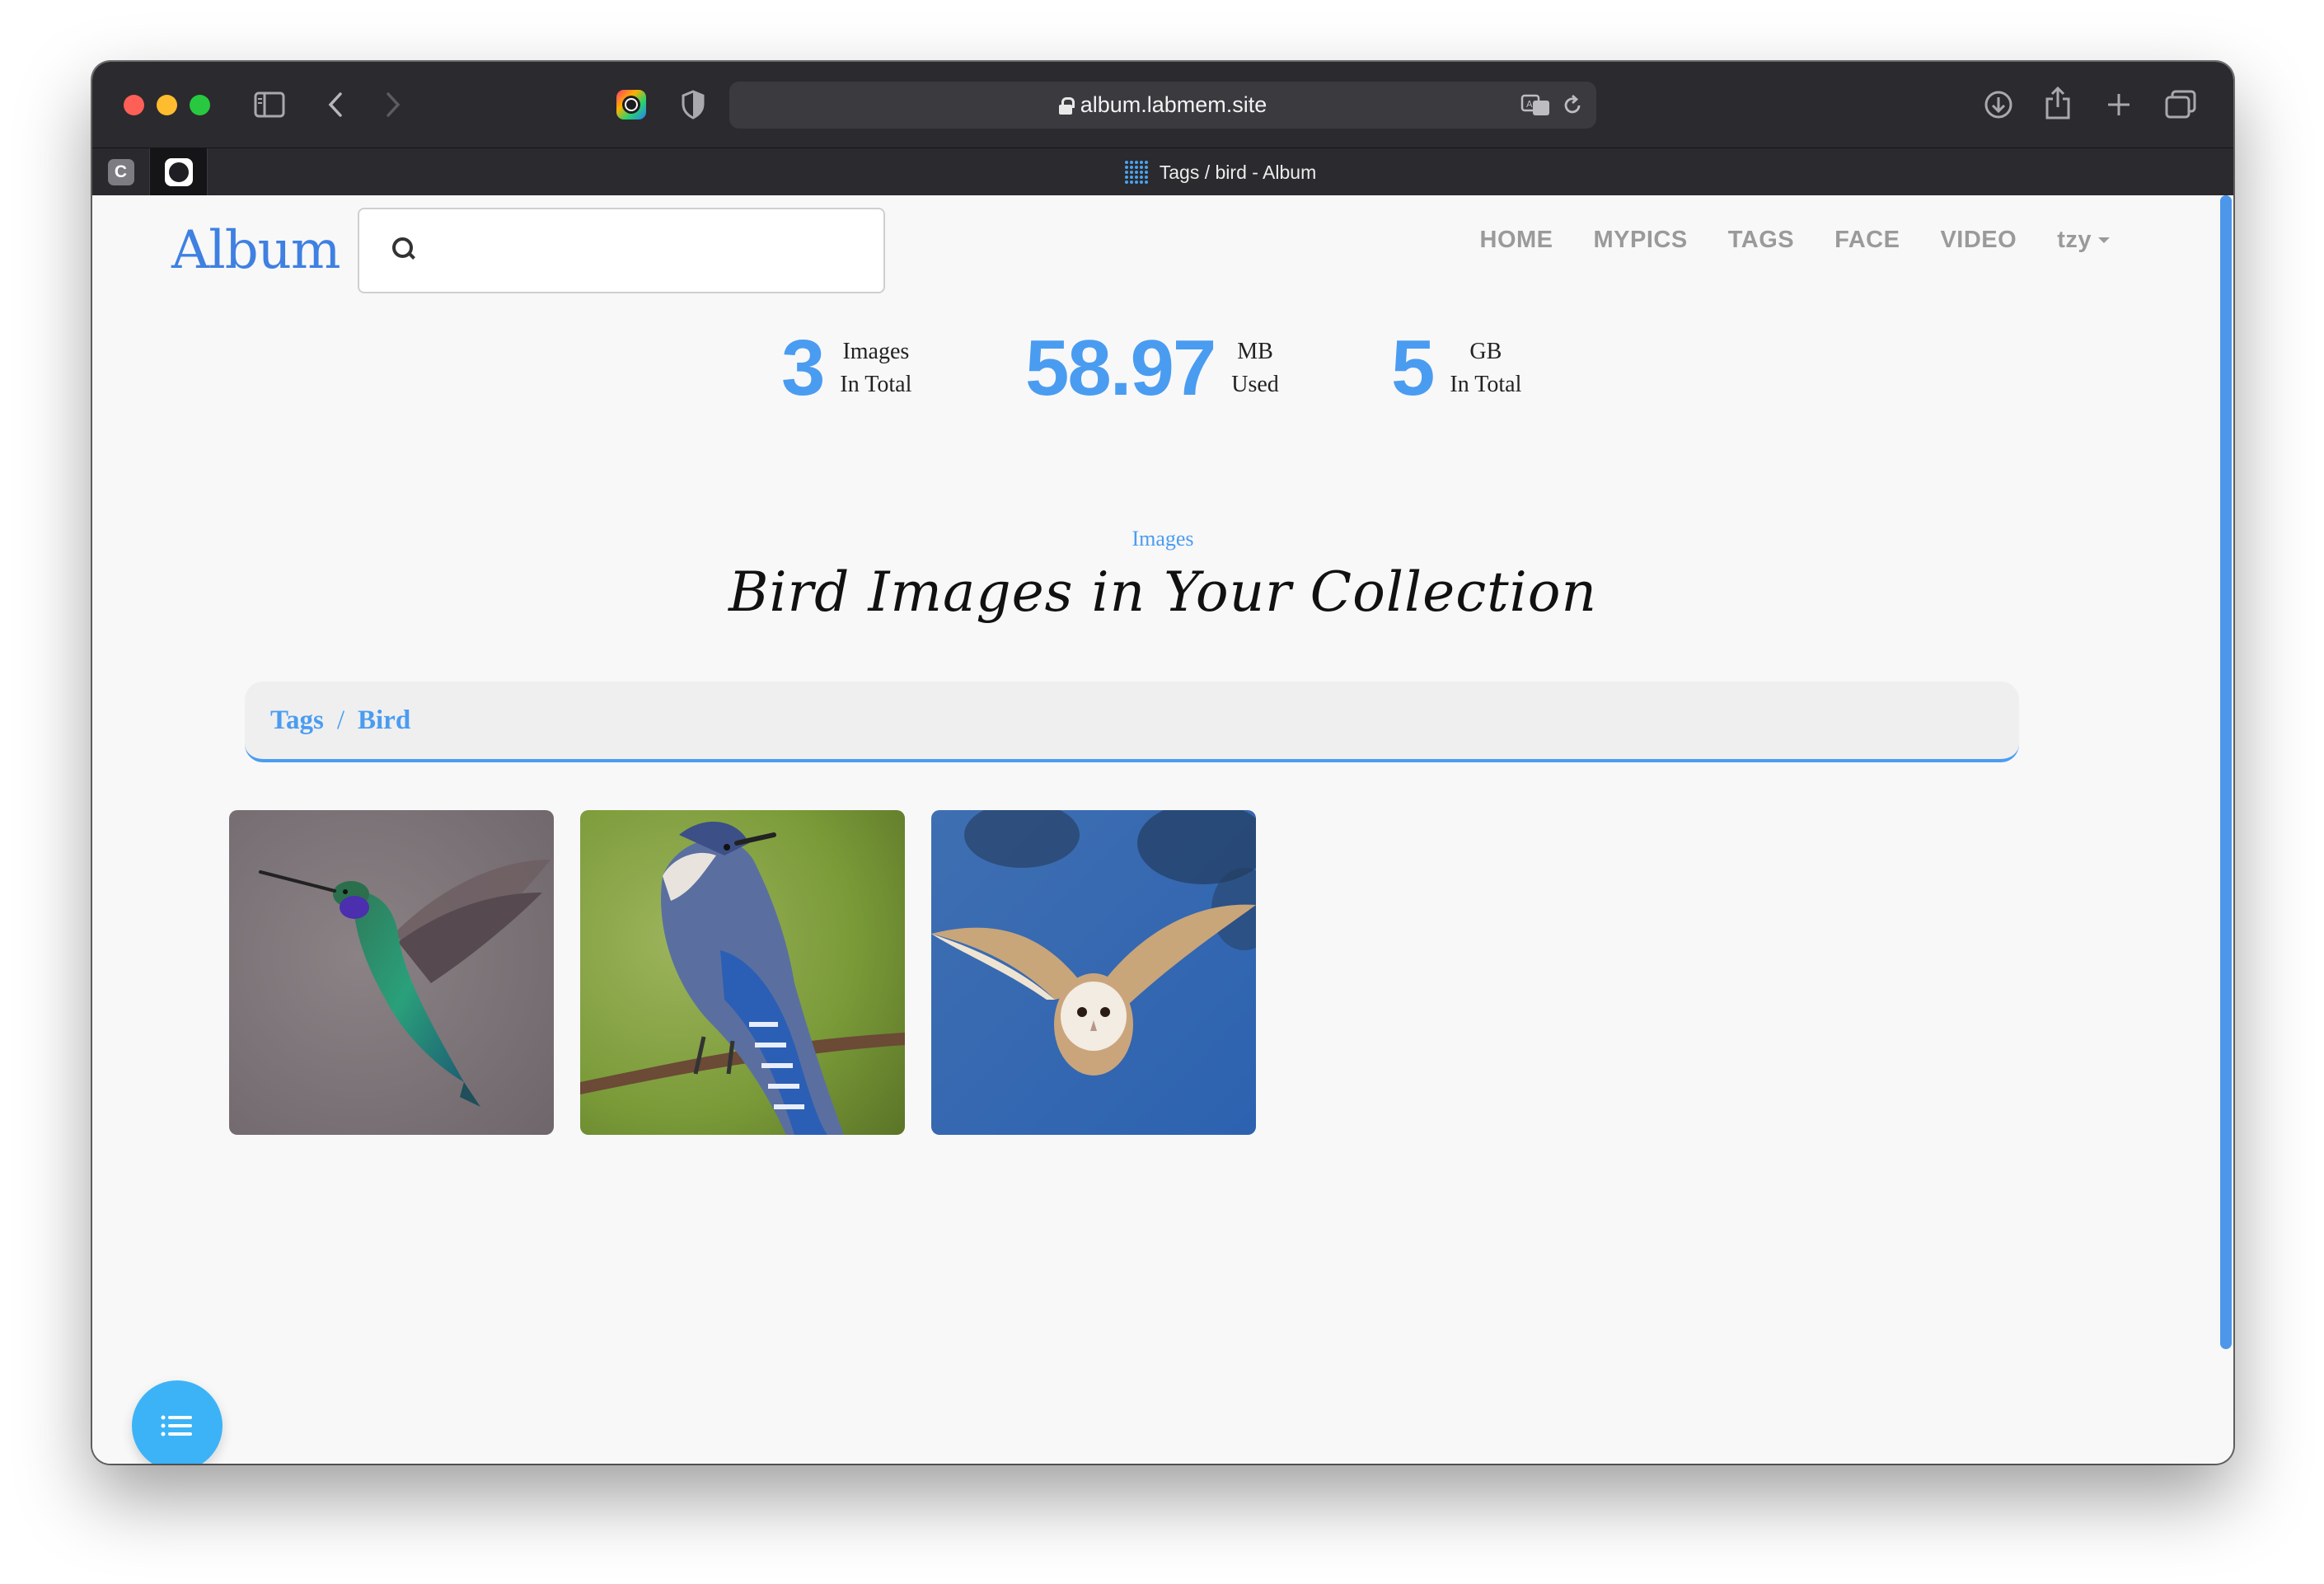 The height and width of the screenshot is (1584, 2324). Describe the element at coordinates (1485, 368) in the screenshot. I see `stat-label: GB In Total` at that location.